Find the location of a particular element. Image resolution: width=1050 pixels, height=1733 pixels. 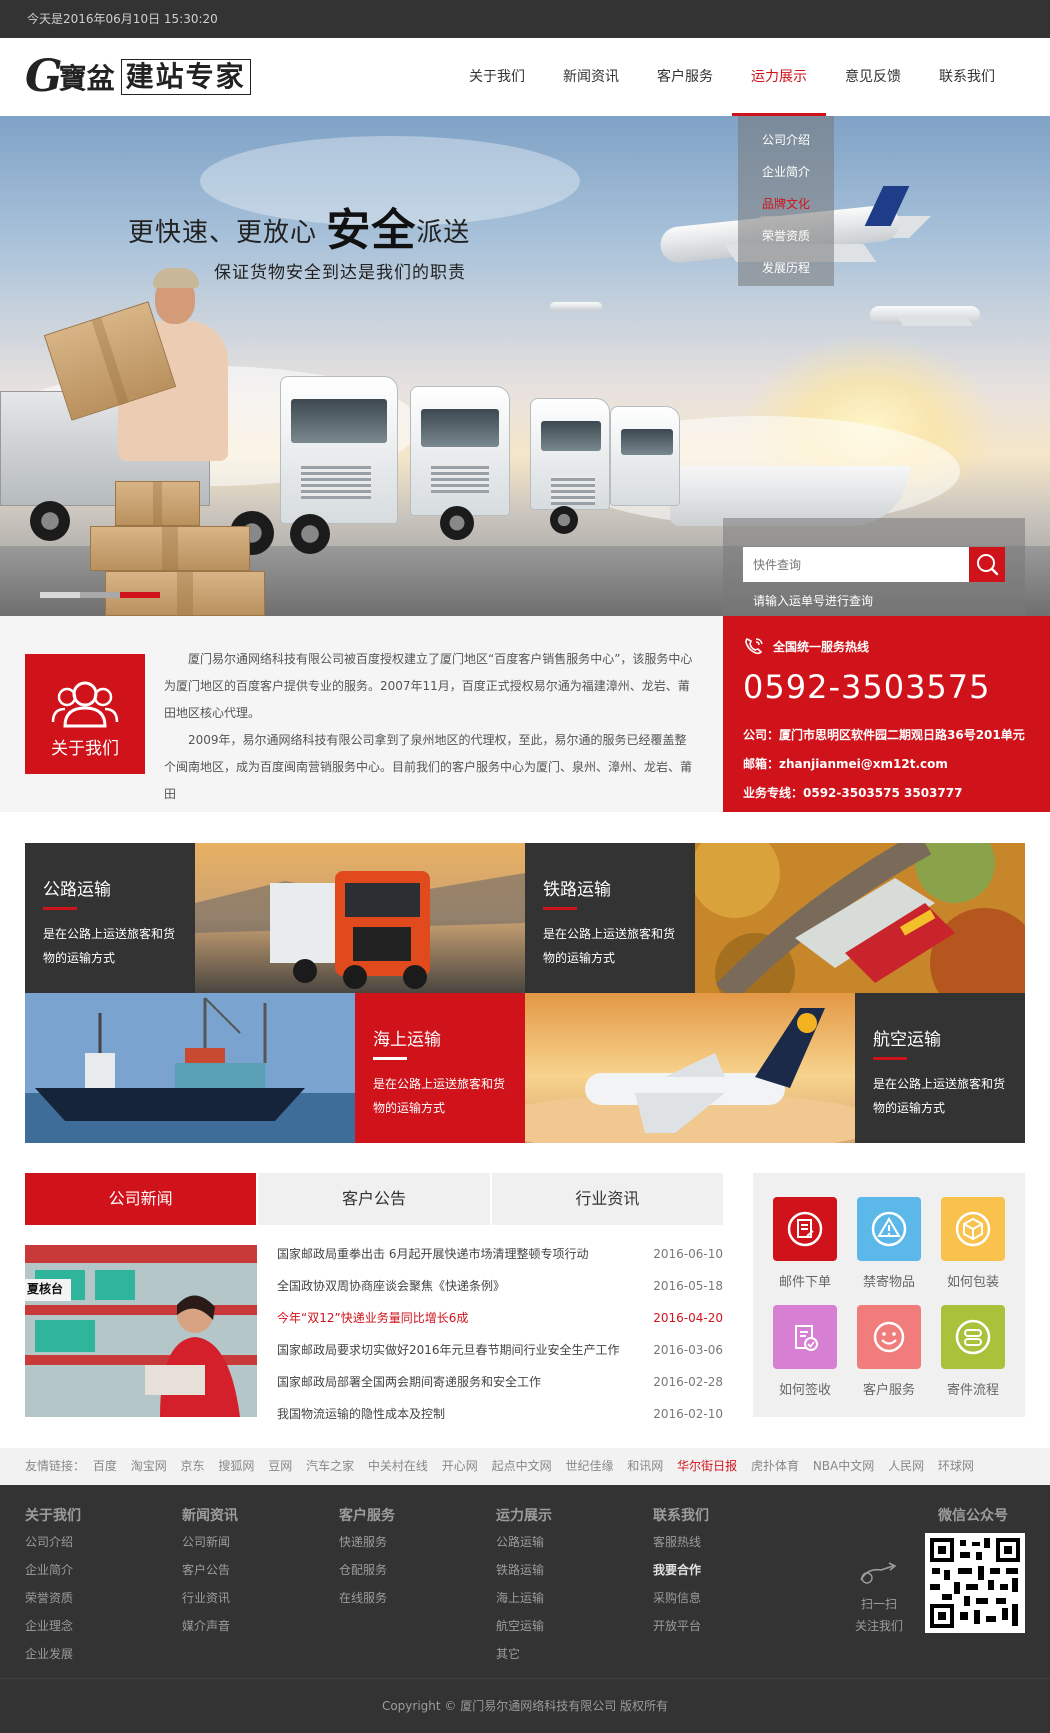

road-transport-image is located at coordinates (360, 918).